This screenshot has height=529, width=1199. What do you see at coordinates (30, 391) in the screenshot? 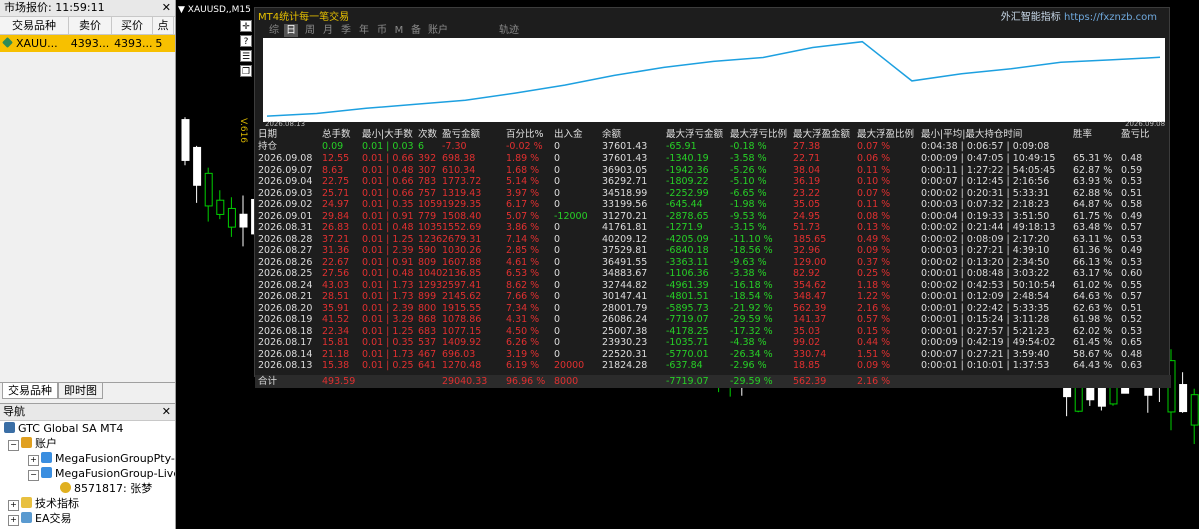
I see `tab-symbols: 交易品种` at bounding box center [30, 391].